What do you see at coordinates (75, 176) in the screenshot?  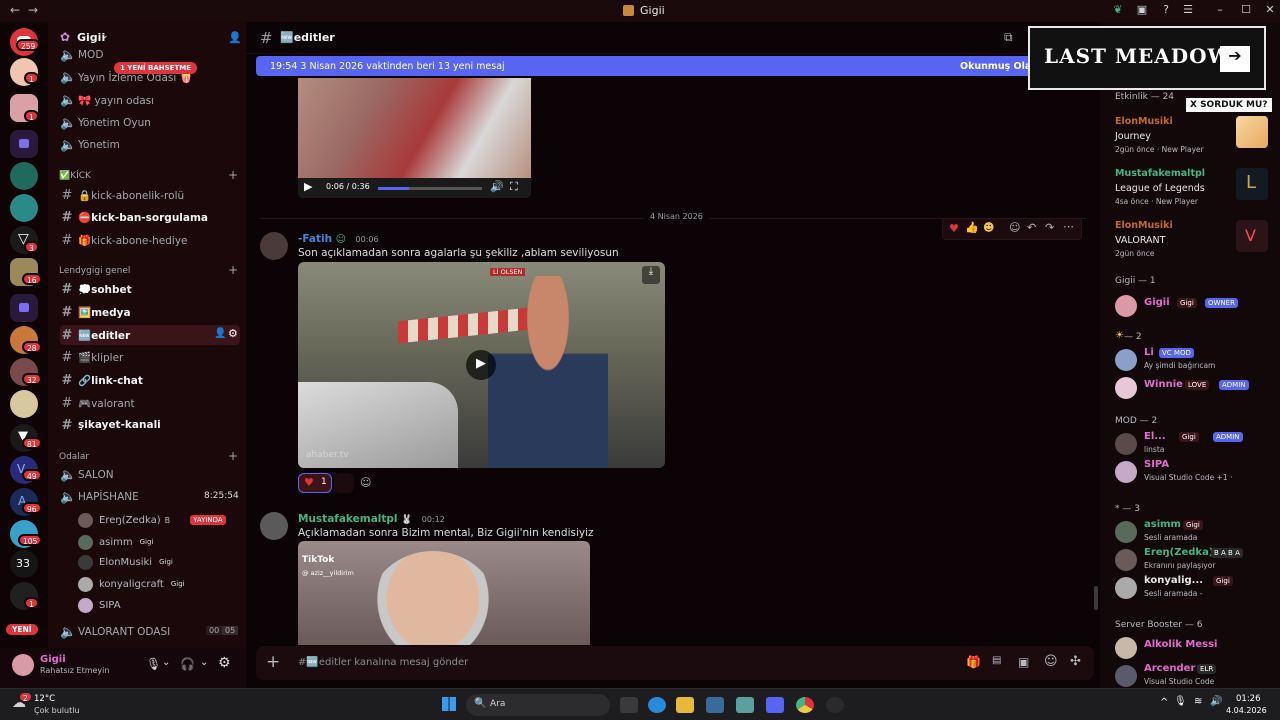 I see `category-kick: ✅KİCK` at bounding box center [75, 176].